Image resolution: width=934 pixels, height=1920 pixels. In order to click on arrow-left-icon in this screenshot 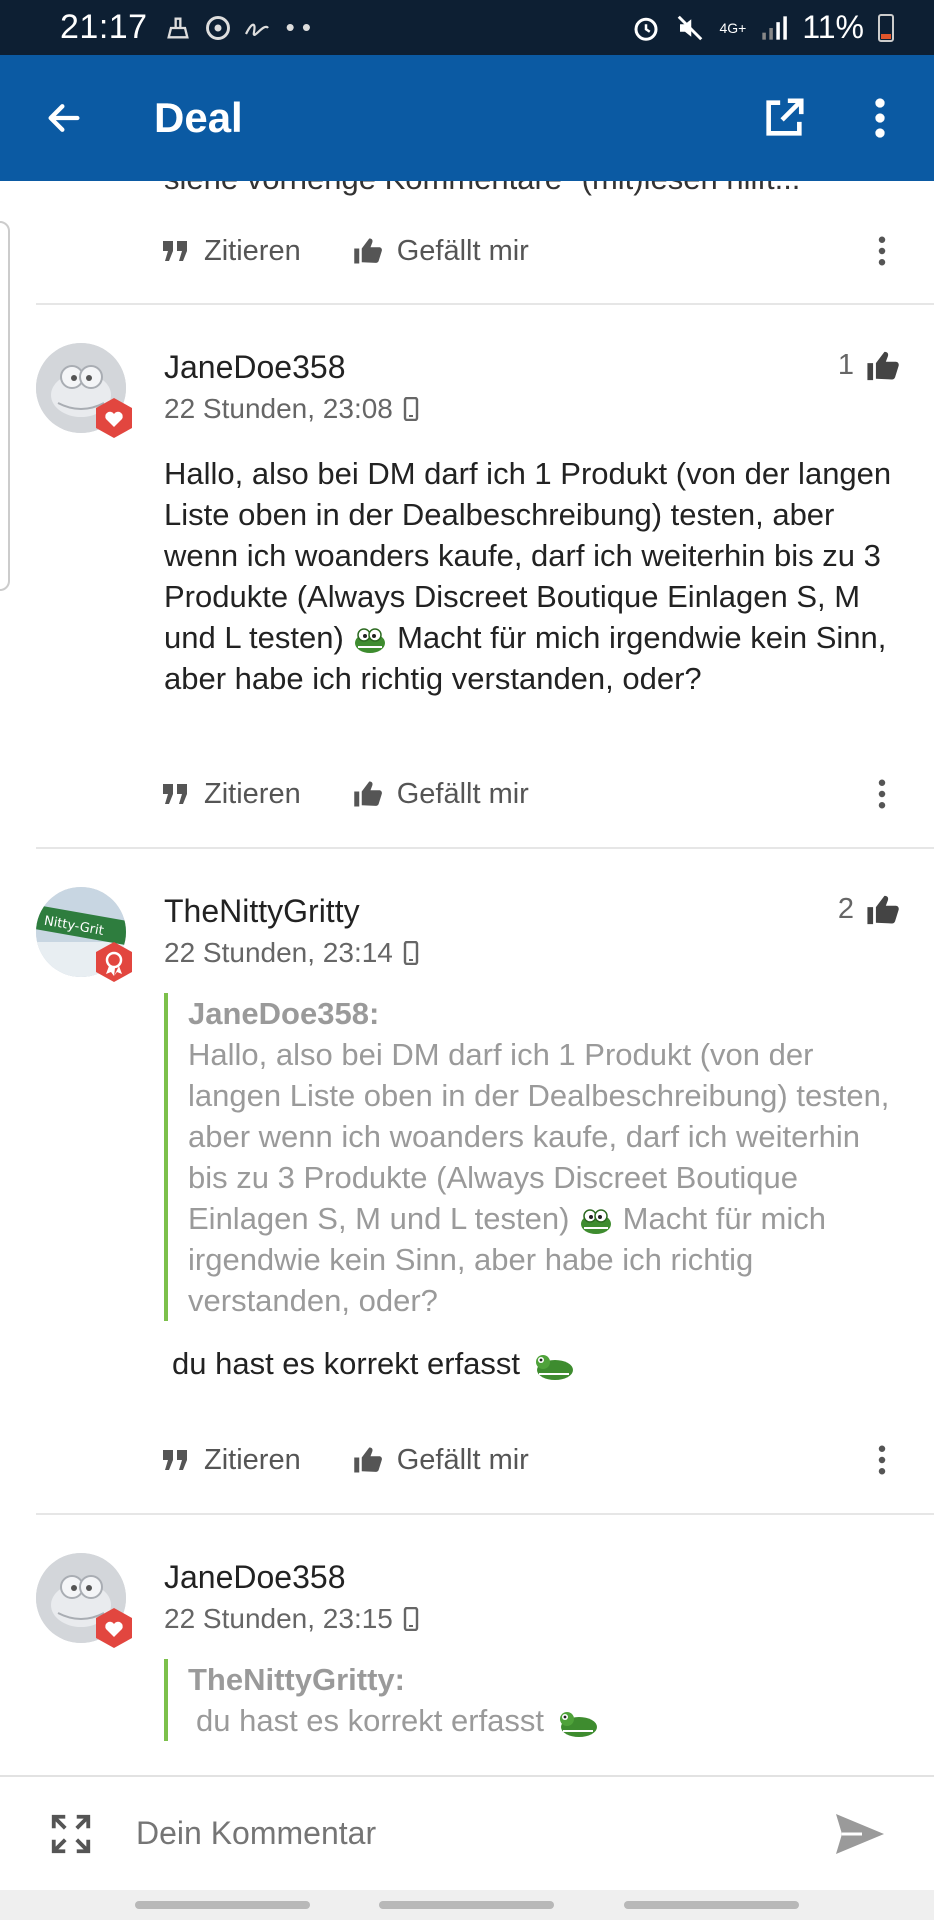, I will do `click(64, 118)`.